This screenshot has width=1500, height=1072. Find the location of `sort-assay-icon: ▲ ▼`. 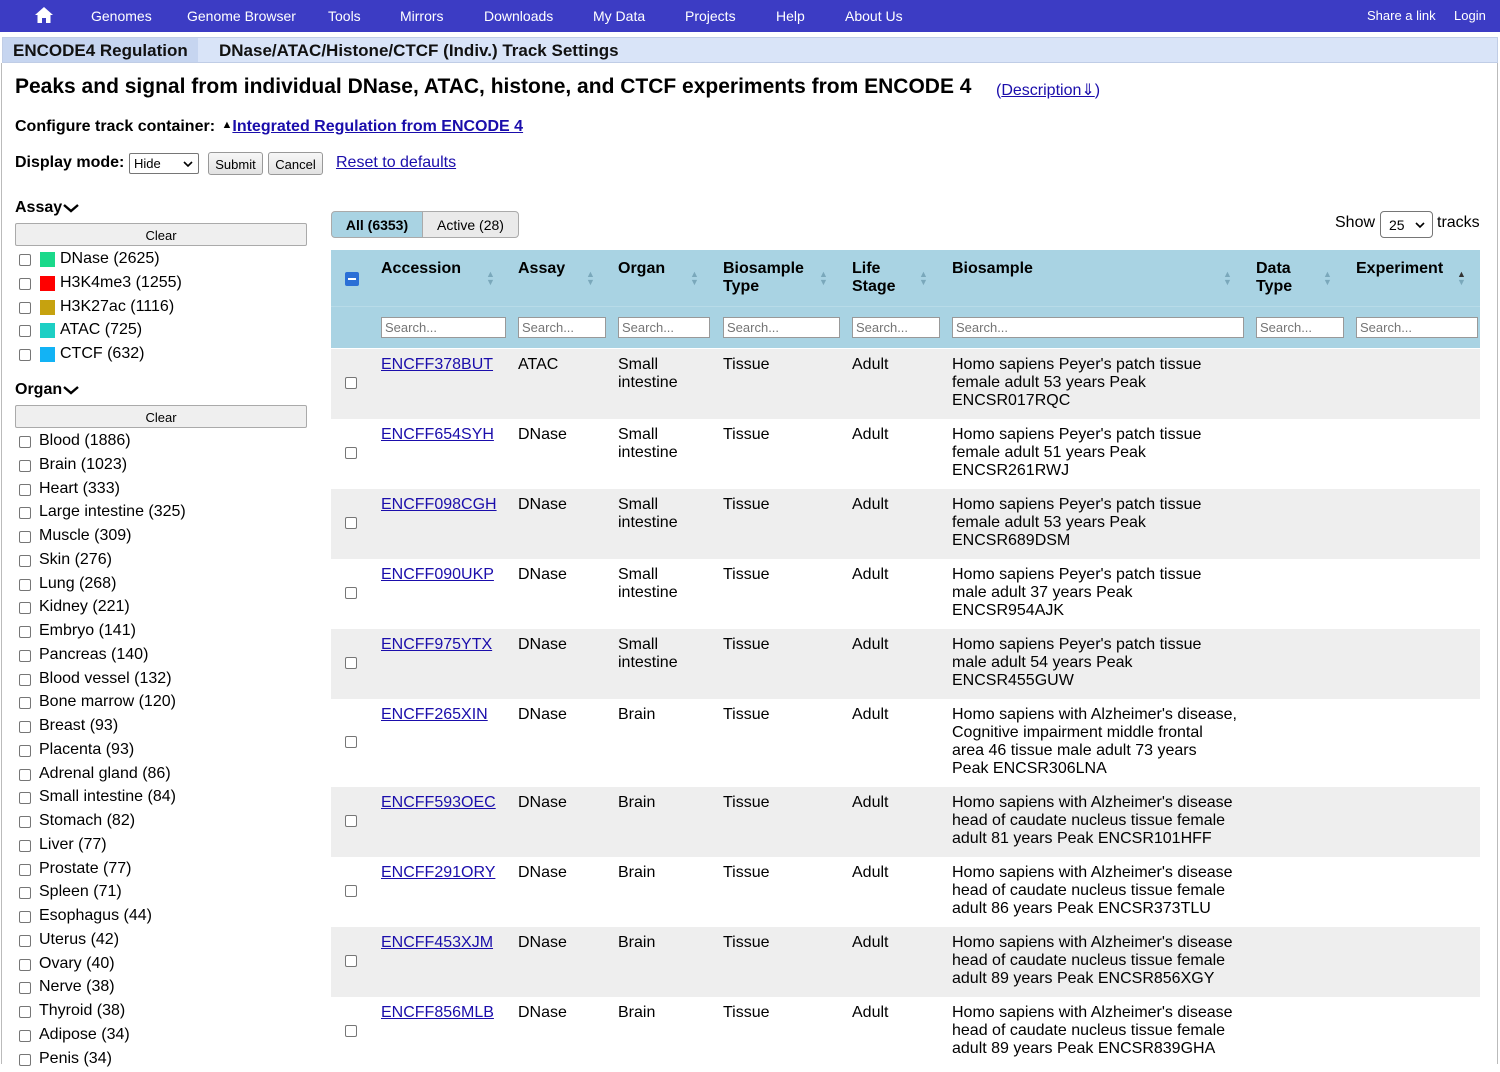

sort-assay-icon: ▲ ▼ is located at coordinates (590, 278).